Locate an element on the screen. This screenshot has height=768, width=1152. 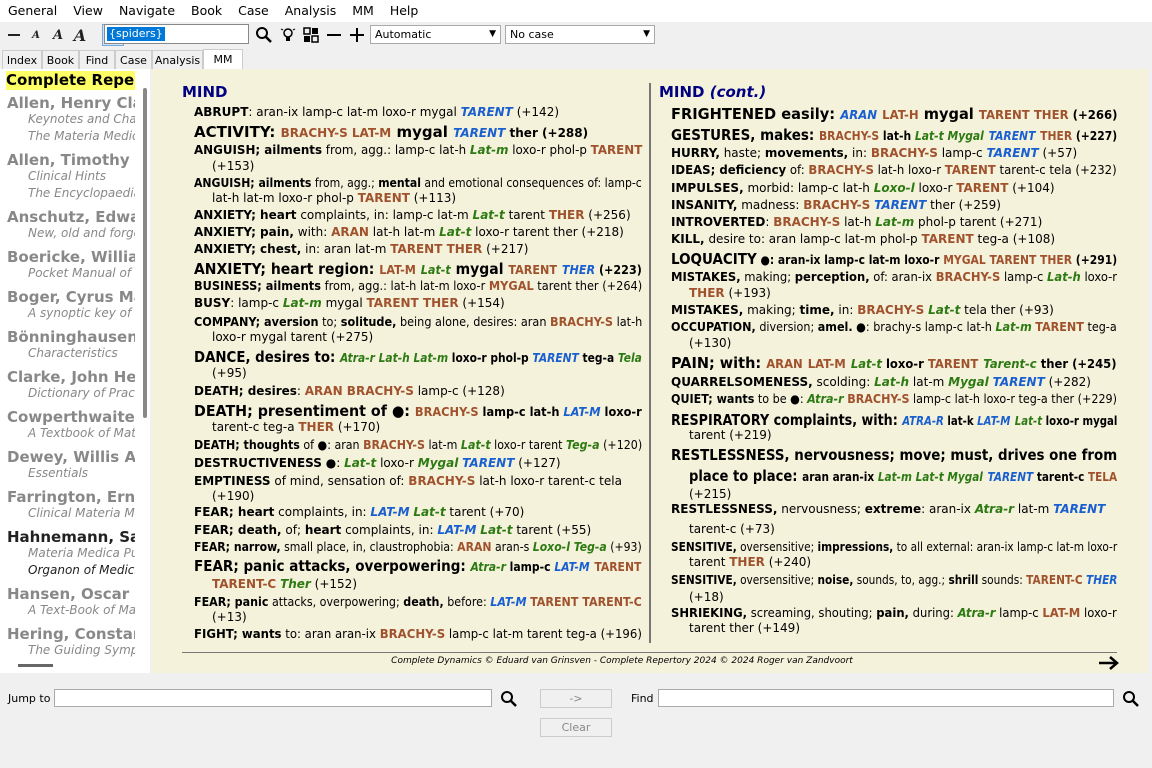
remedy-abbrev: MYGAL TARENT THER is located at coordinates (1007, 260).